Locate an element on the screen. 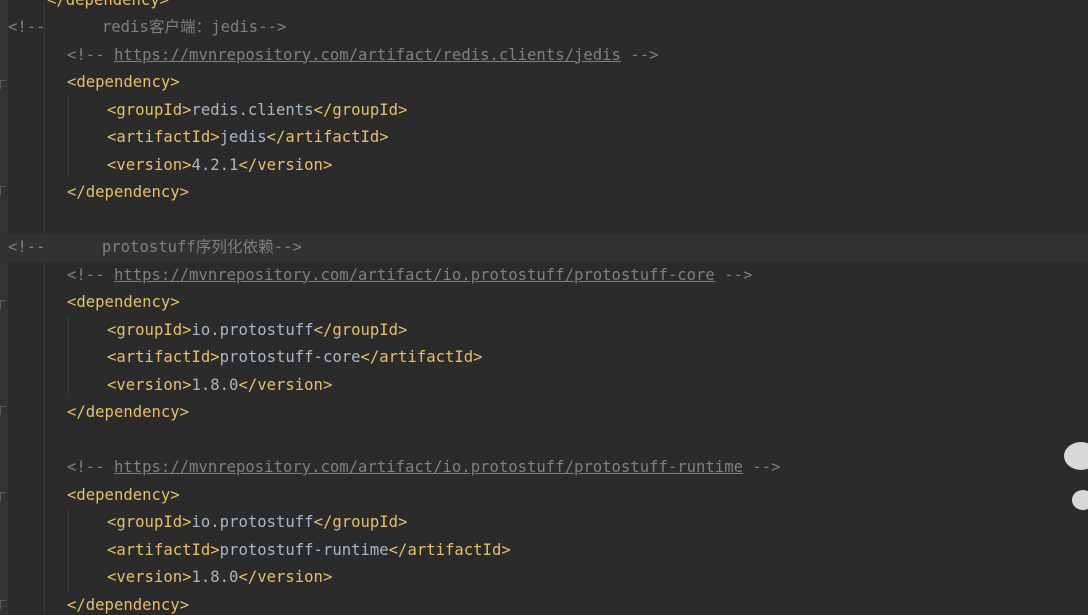 The width and height of the screenshot is (1088, 615). section-comment: protostuff序列化依赖--> is located at coordinates (173, 247).